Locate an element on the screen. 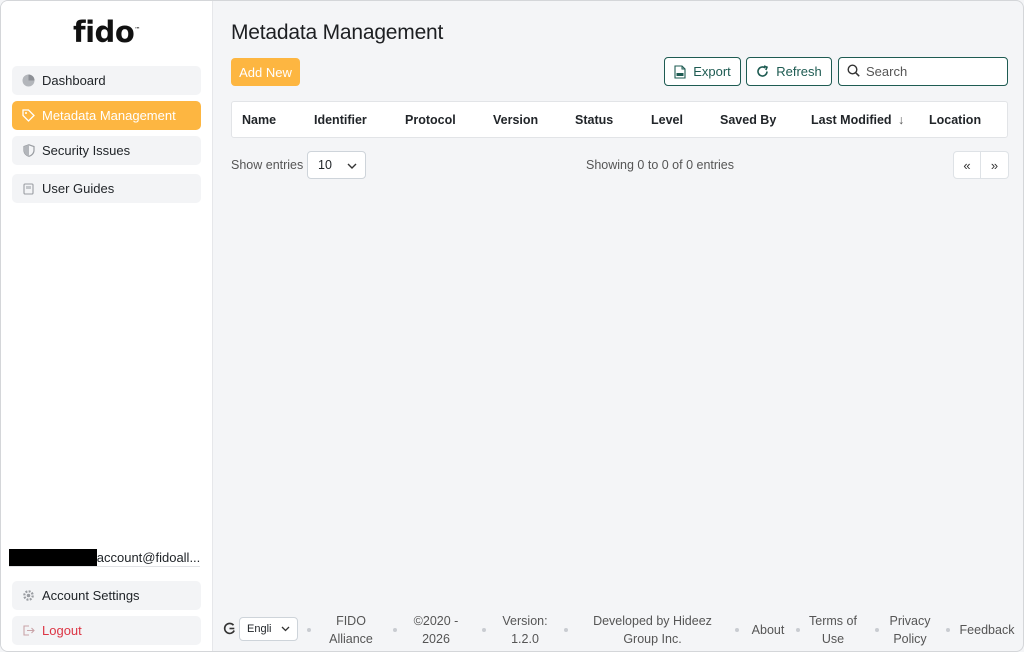  sidebar-item-label: Dashboard is located at coordinates (74, 80).